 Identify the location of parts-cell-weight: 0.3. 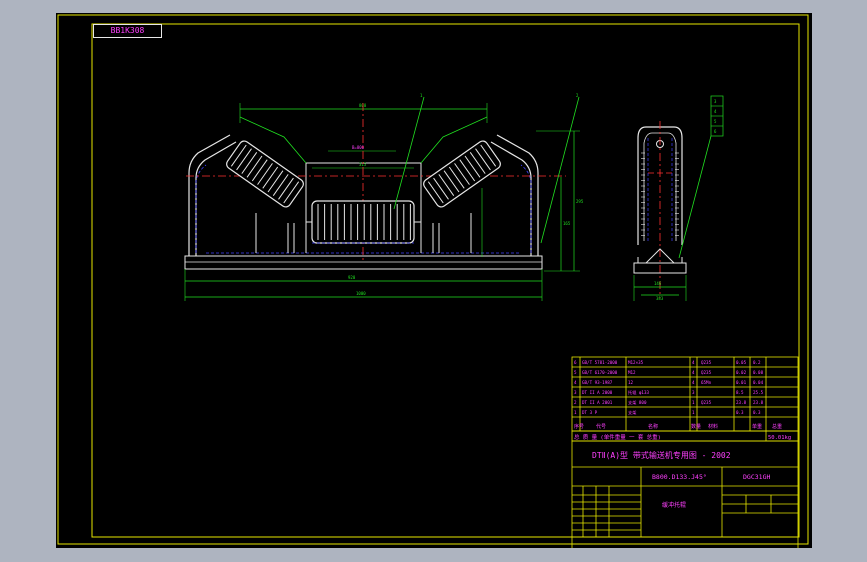
(740, 412).